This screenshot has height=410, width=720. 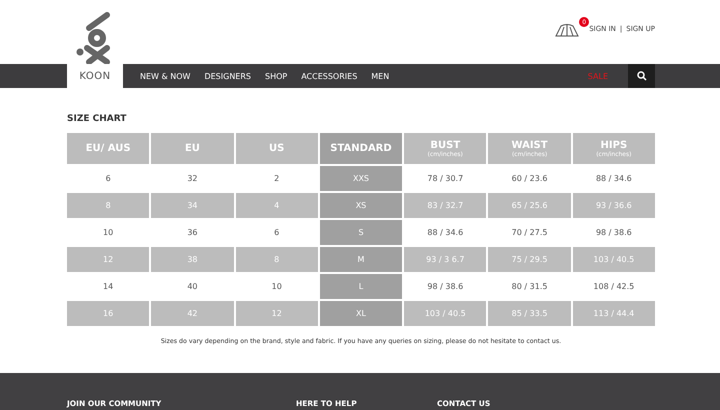 I want to click on table-cell: 75 / 29.5, so click(x=529, y=259).